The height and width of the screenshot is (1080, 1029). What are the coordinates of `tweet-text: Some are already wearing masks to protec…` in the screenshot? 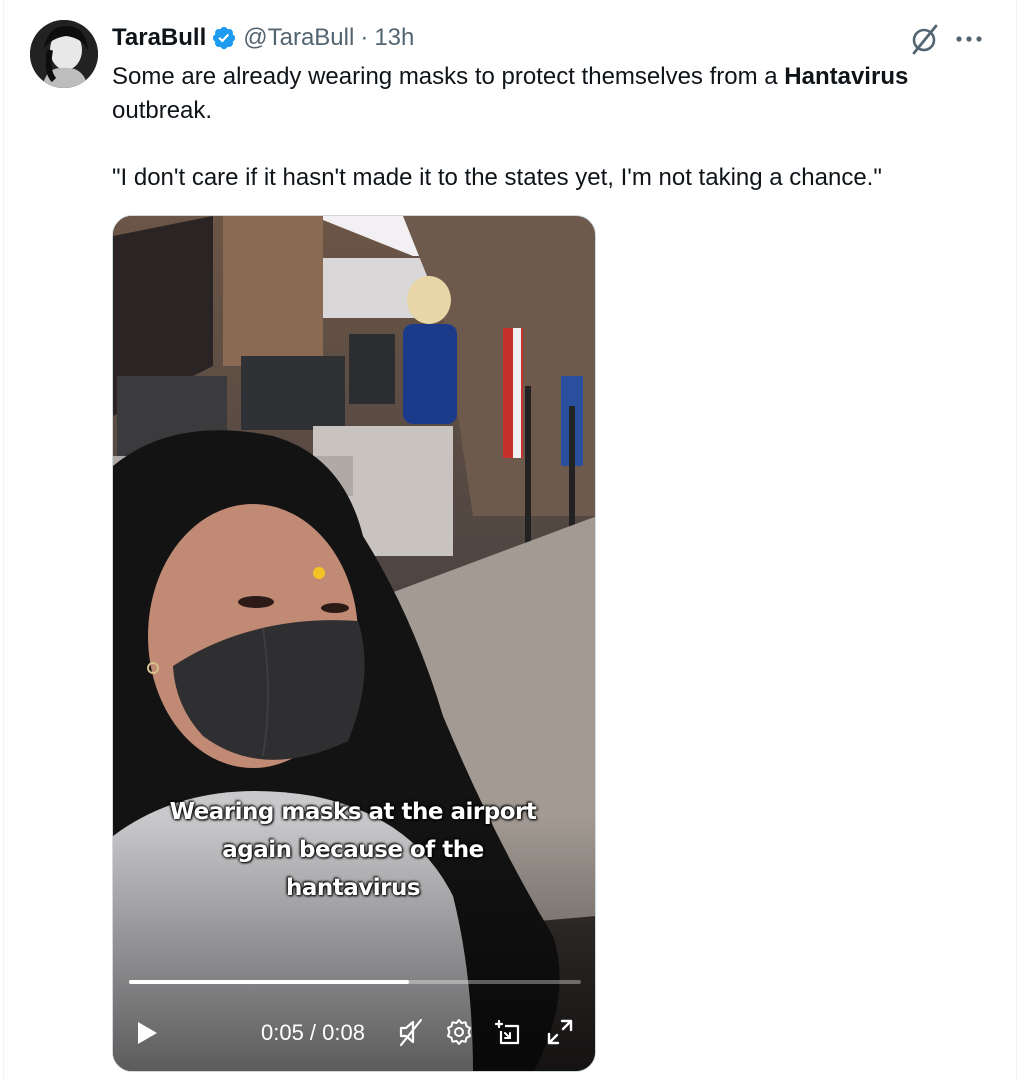 It's located at (552, 94).